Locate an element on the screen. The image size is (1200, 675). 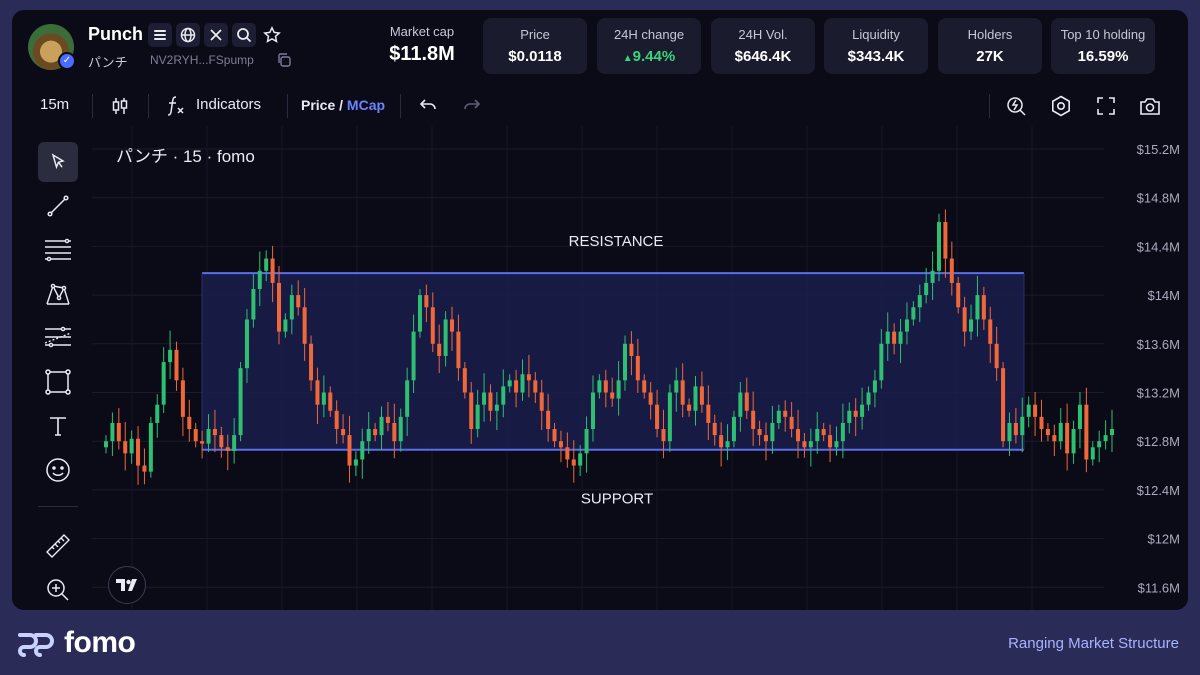
star-icon is located at coordinates (272, 35).